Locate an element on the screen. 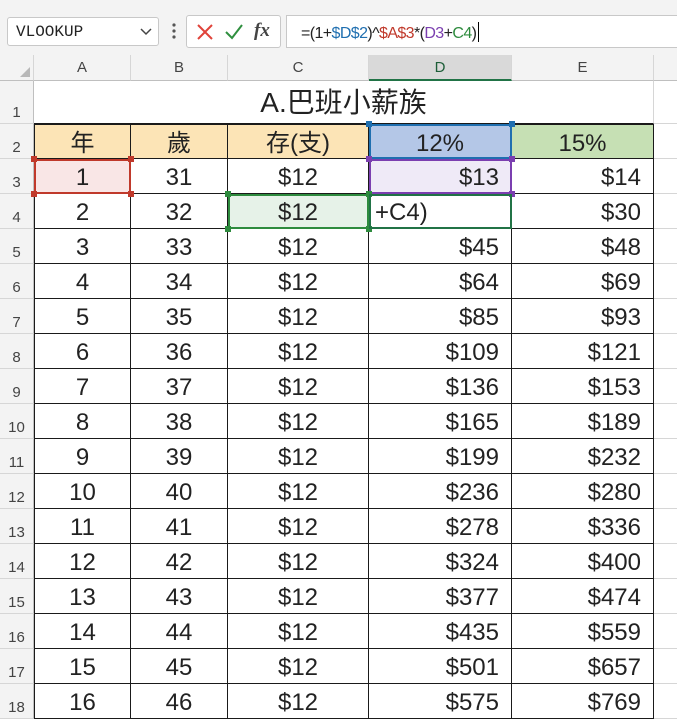  cell-d8: $109 is located at coordinates (440, 351).